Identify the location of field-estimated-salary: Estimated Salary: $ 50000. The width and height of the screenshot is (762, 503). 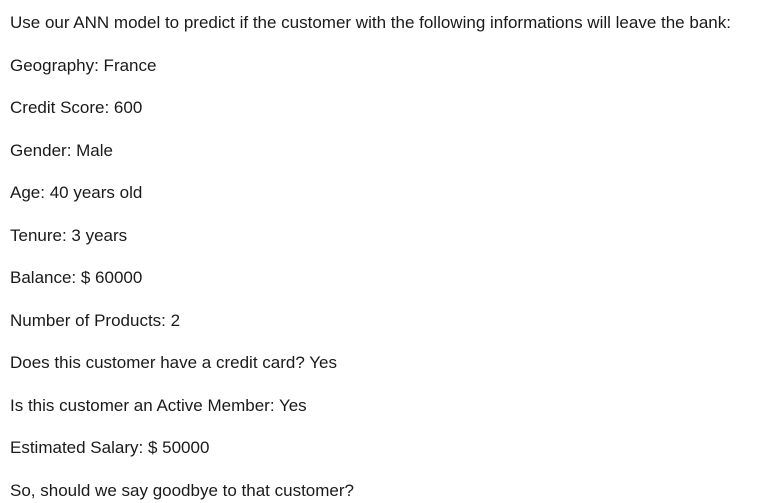
(110, 447).